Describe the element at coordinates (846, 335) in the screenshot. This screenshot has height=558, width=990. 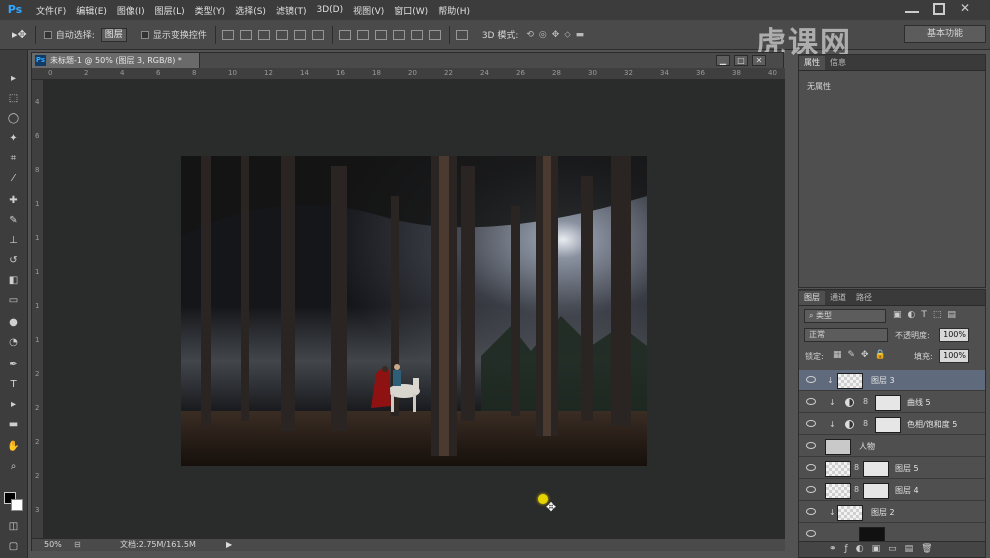
I see `blend-mode-dropdown: 正常` at that location.